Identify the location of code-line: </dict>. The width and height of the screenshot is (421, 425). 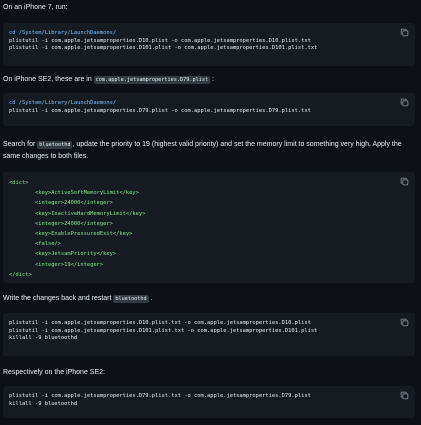
(20, 274).